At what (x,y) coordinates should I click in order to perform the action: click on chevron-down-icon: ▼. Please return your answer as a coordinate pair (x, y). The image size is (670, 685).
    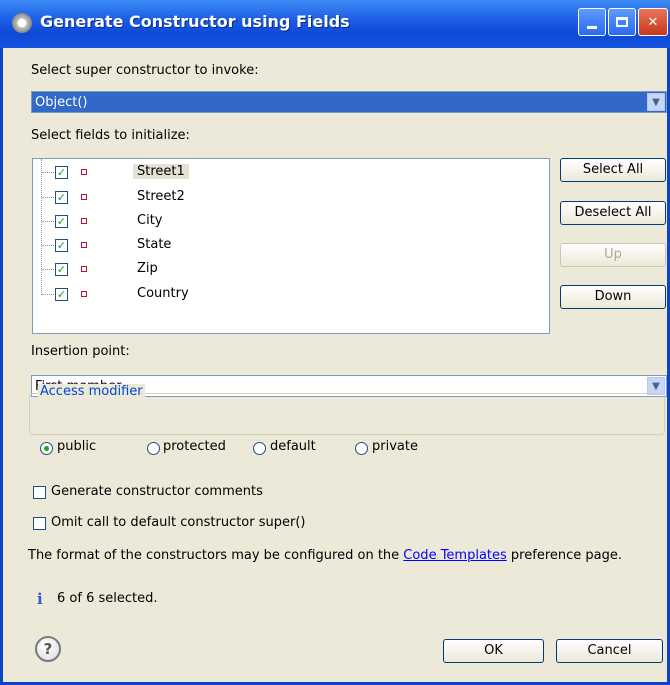
    Looking at the image, I should click on (656, 102).